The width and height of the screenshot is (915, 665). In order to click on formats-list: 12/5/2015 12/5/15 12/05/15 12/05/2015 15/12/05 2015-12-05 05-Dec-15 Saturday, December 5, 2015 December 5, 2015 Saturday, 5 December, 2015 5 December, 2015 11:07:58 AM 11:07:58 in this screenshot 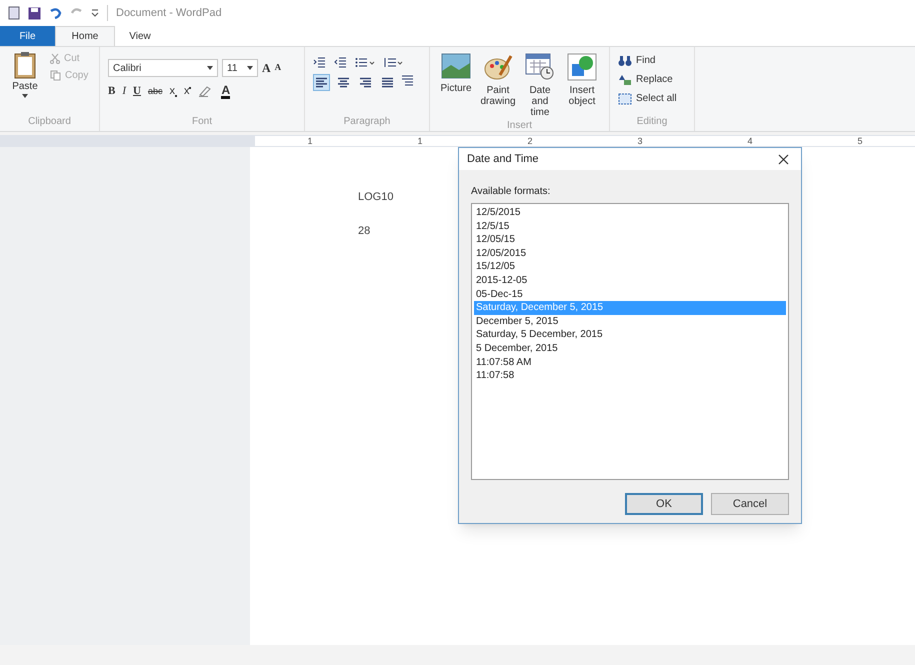, I will do `click(630, 341)`.